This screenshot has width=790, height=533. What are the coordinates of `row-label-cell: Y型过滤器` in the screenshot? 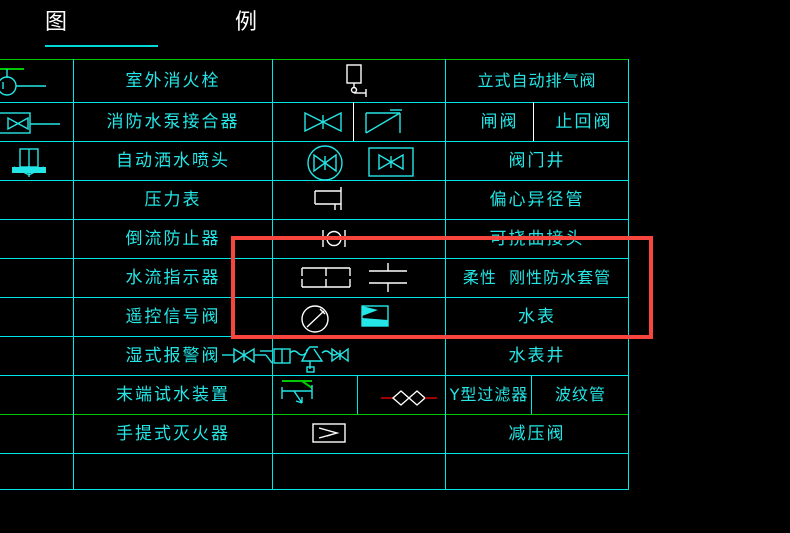 It's located at (489, 395).